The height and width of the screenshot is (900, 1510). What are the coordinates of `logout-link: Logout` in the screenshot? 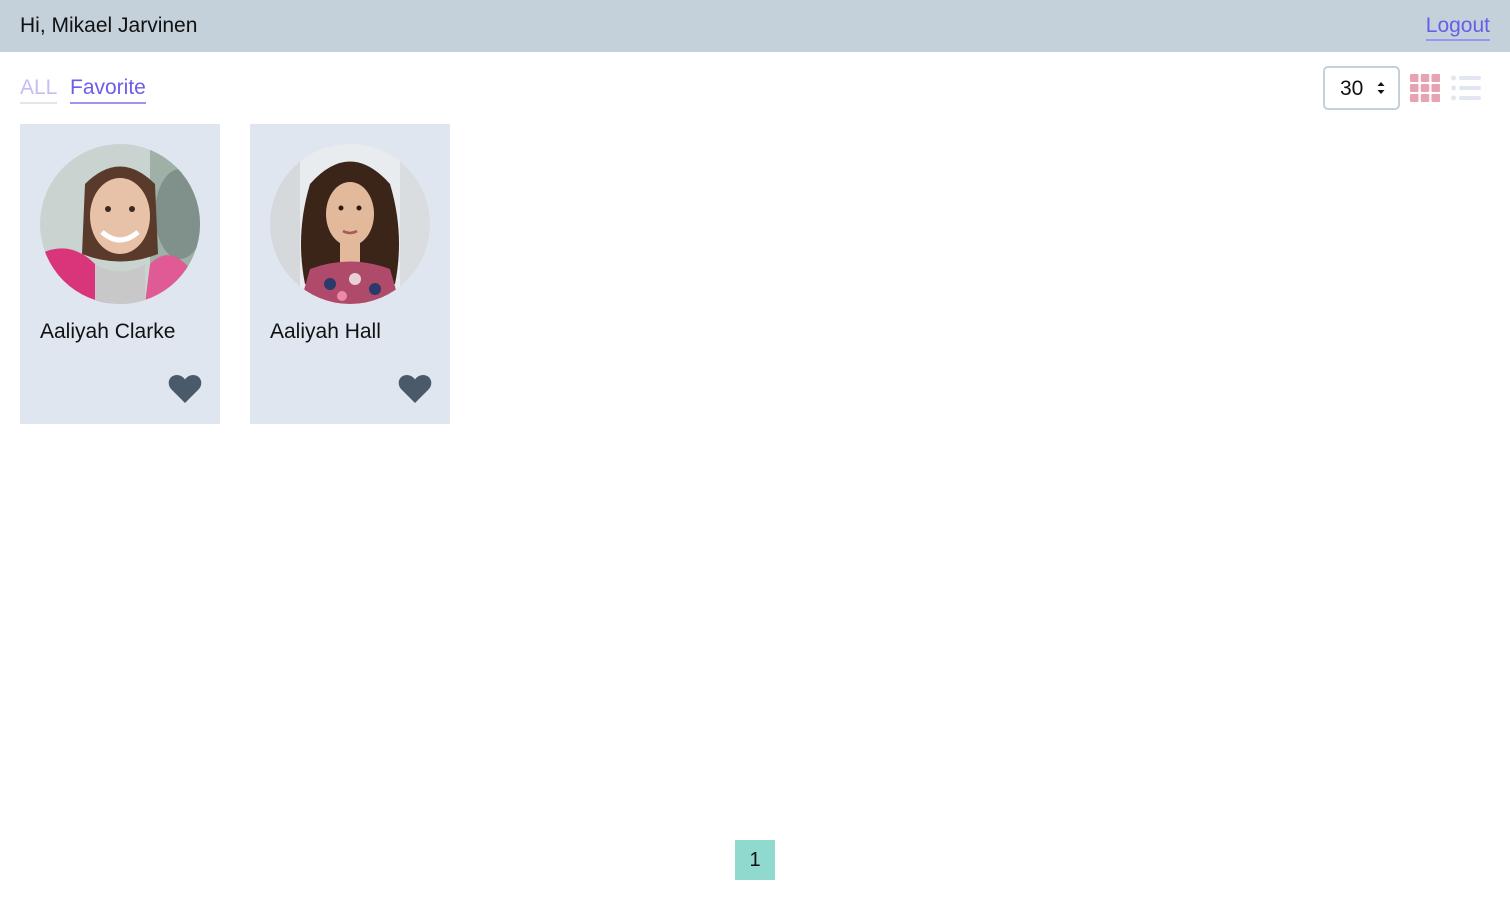 It's located at (1457, 27).